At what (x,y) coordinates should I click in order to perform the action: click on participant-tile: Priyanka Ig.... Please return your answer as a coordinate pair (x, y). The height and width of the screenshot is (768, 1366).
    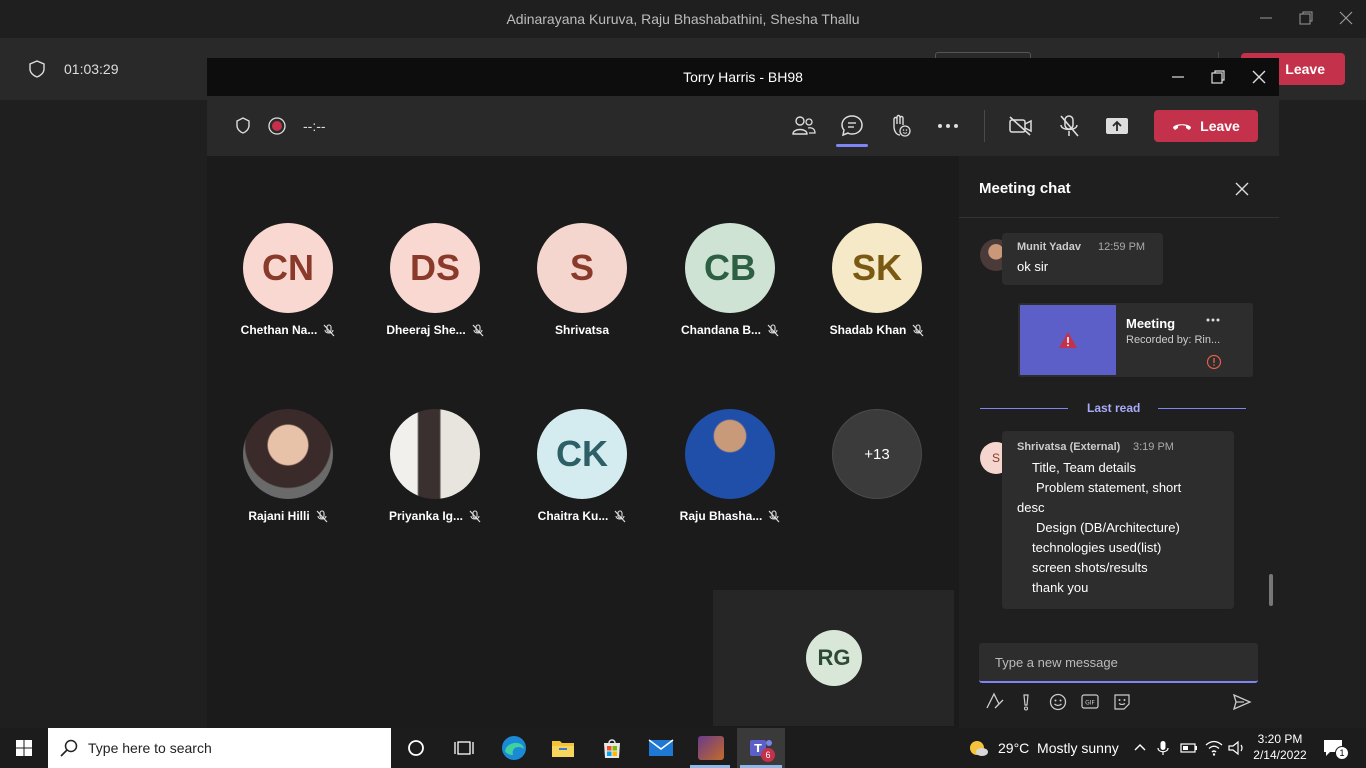
    Looking at the image, I should click on (435, 479).